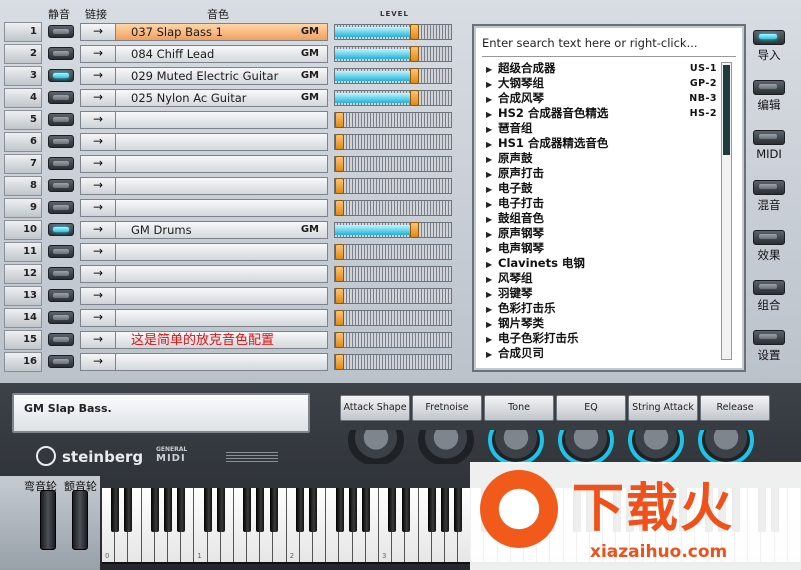 The image size is (801, 570). I want to click on category-item: ▶ 电子鼓, so click(603, 188).